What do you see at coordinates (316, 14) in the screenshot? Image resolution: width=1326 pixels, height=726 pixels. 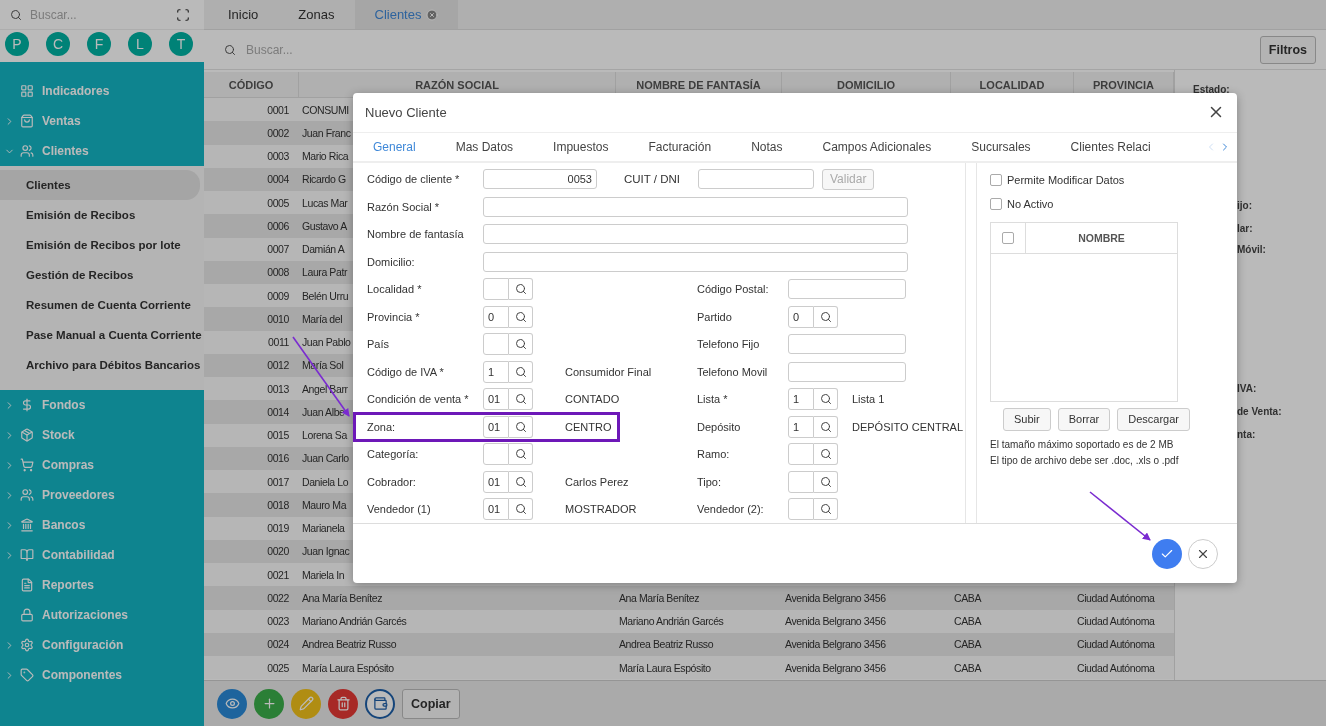 I see `tab: Zonas` at bounding box center [316, 14].